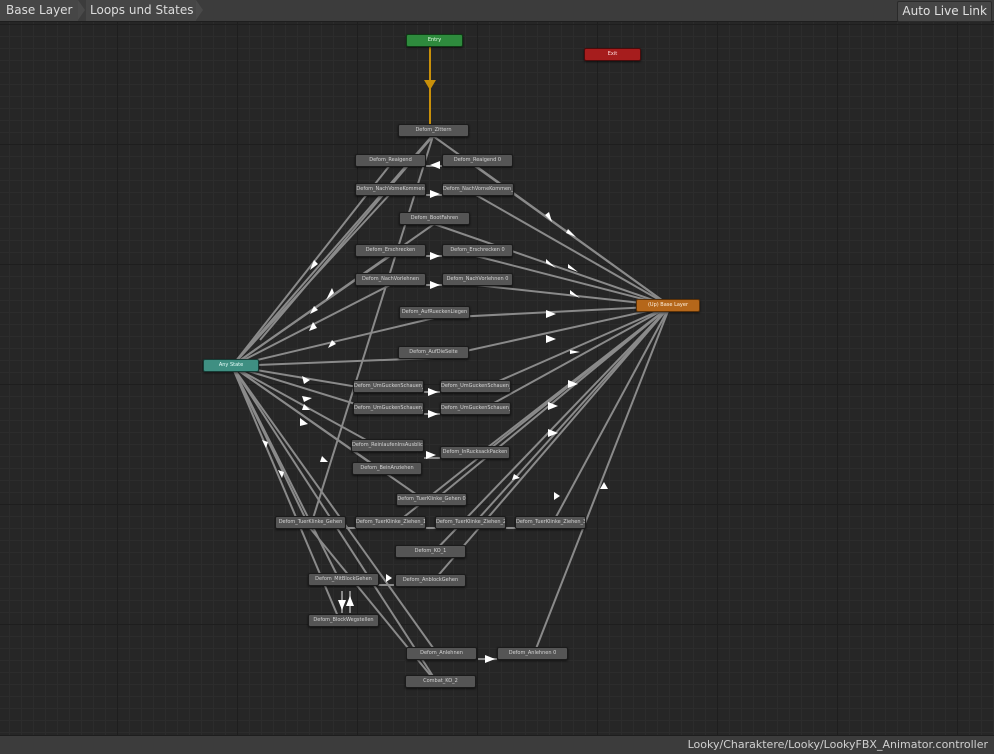 The width and height of the screenshot is (994, 754). Describe the element at coordinates (388, 408) in the screenshot. I see `state-defom-umgucken-r: Defom_UmGuckenSchauen_R` at that location.